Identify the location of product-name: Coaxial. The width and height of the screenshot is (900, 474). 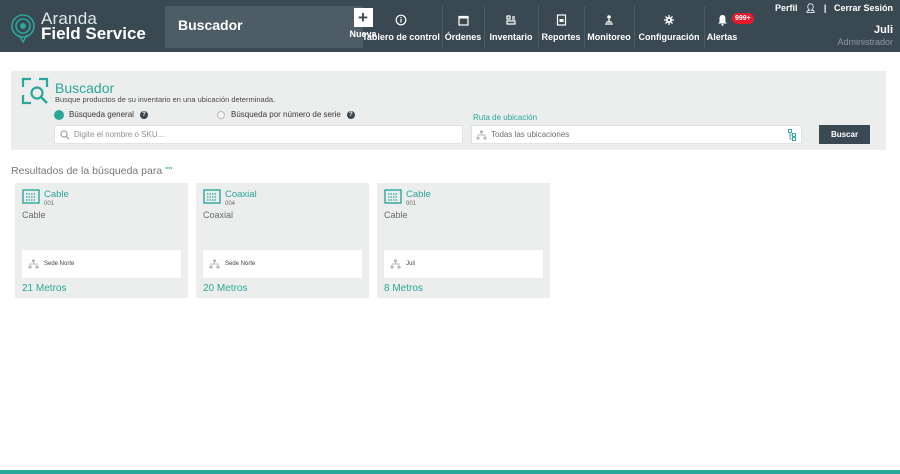
(241, 194).